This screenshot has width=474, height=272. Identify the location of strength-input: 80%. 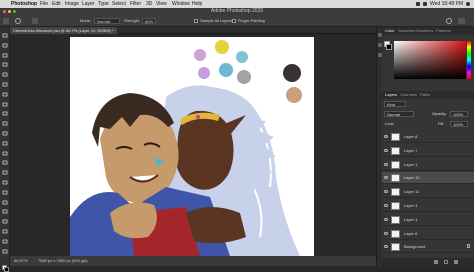
(149, 21).